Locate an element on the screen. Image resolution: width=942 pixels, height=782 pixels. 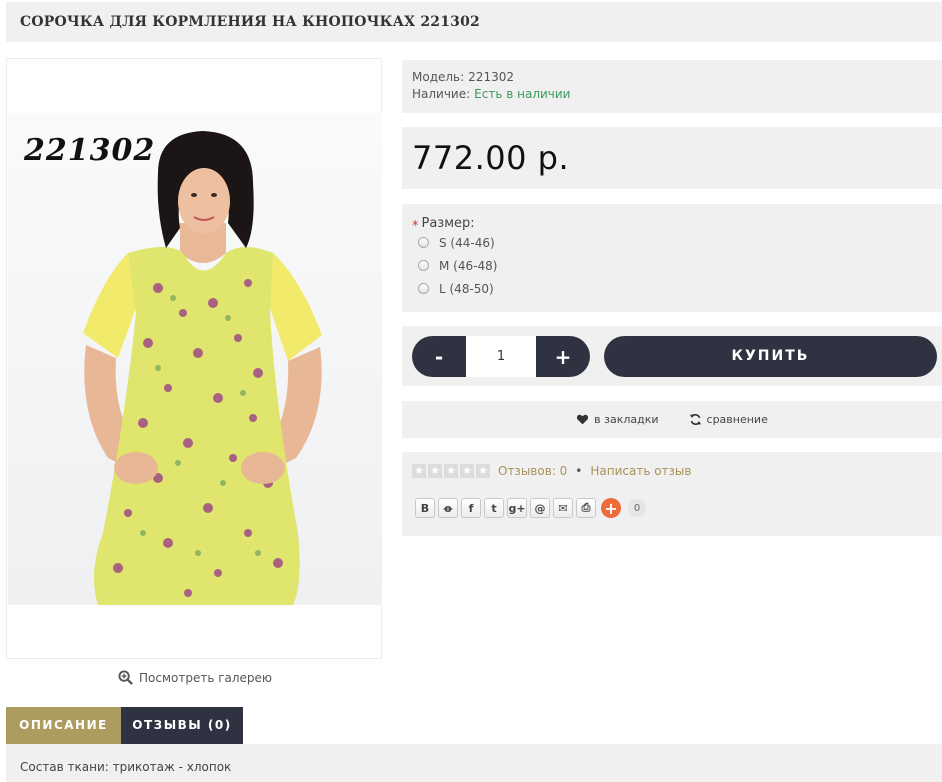
increase-quantity-button: + is located at coordinates (563, 356).